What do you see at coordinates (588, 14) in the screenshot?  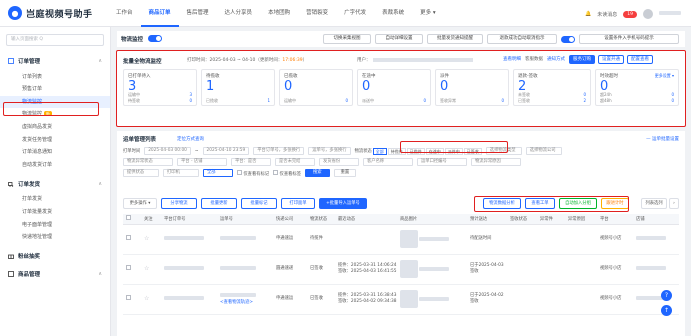 I see `bell-icon: 🔔` at bounding box center [588, 14].